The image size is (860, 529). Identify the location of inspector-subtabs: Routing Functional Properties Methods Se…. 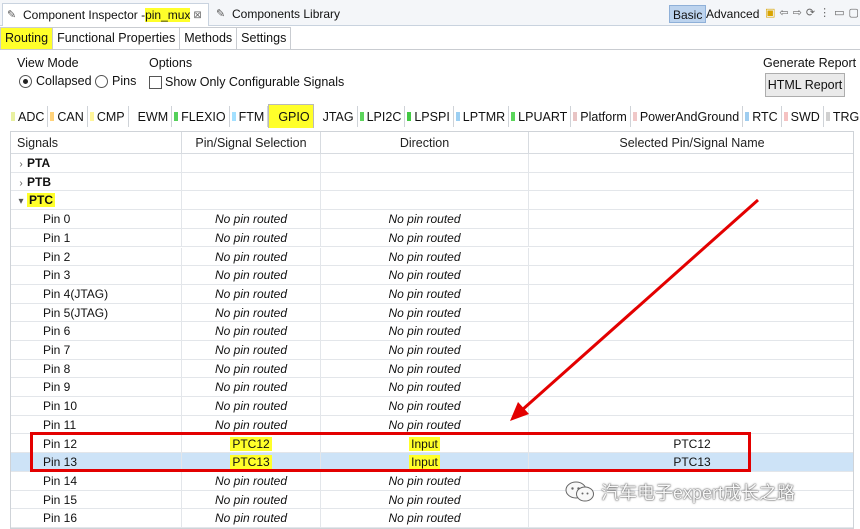
(146, 38).